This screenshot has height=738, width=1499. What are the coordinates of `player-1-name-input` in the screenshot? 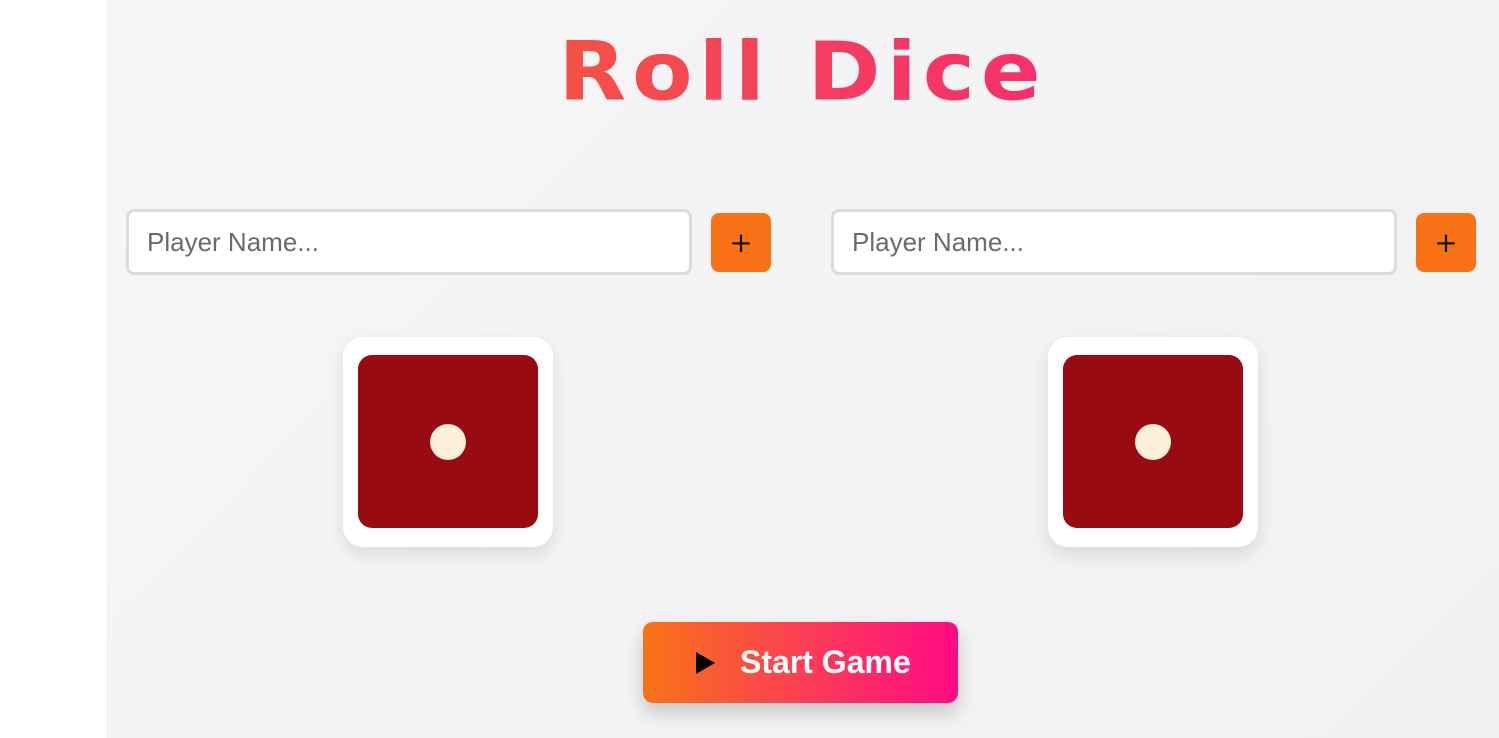 It's located at (409, 242).